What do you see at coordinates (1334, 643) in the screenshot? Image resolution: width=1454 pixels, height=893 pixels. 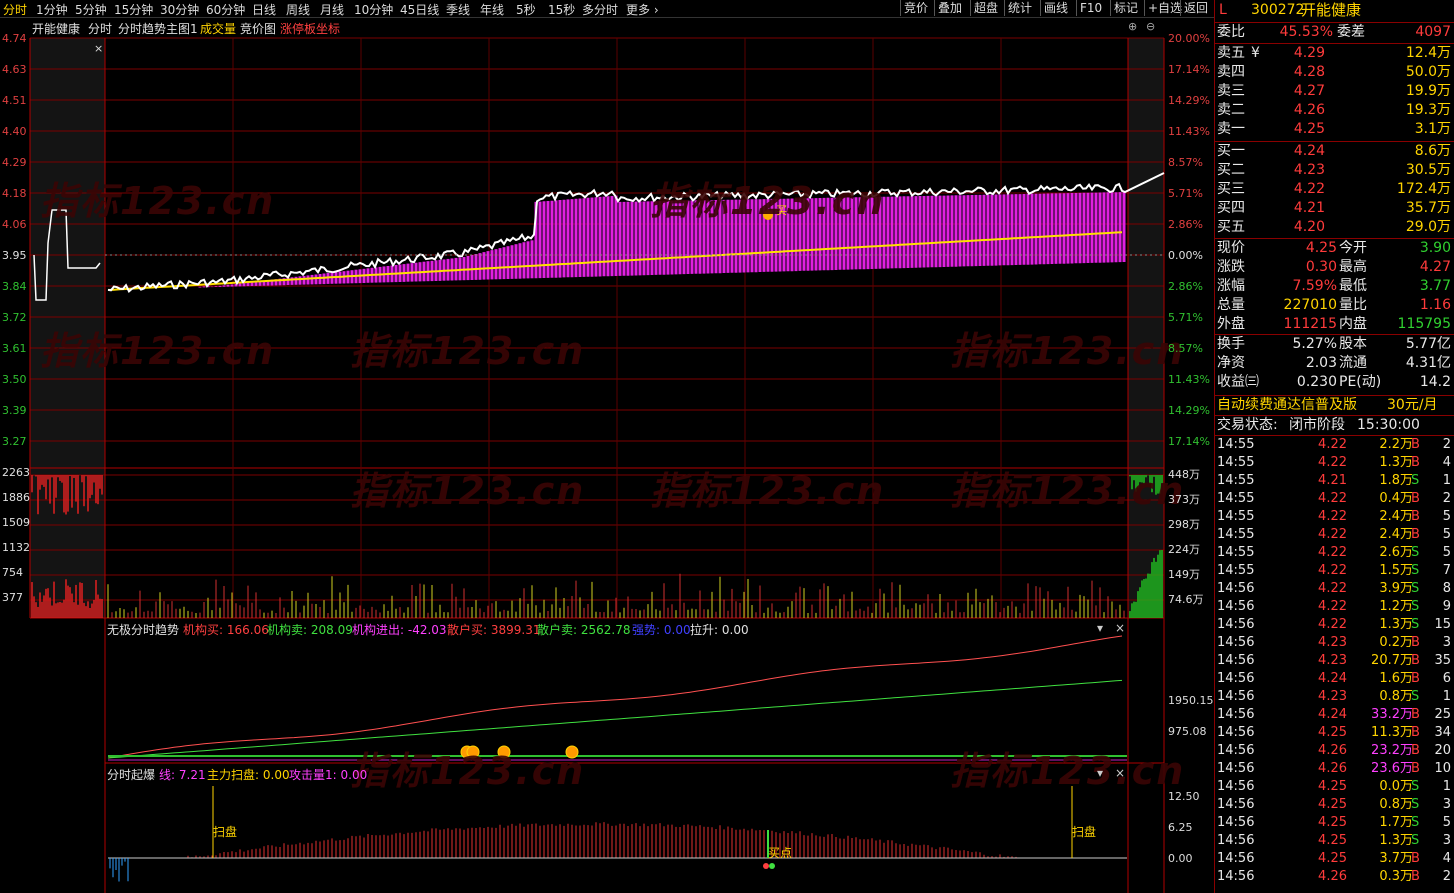 I see `tick-row: 14:56 4.23 0.2万 B 3` at bounding box center [1334, 643].